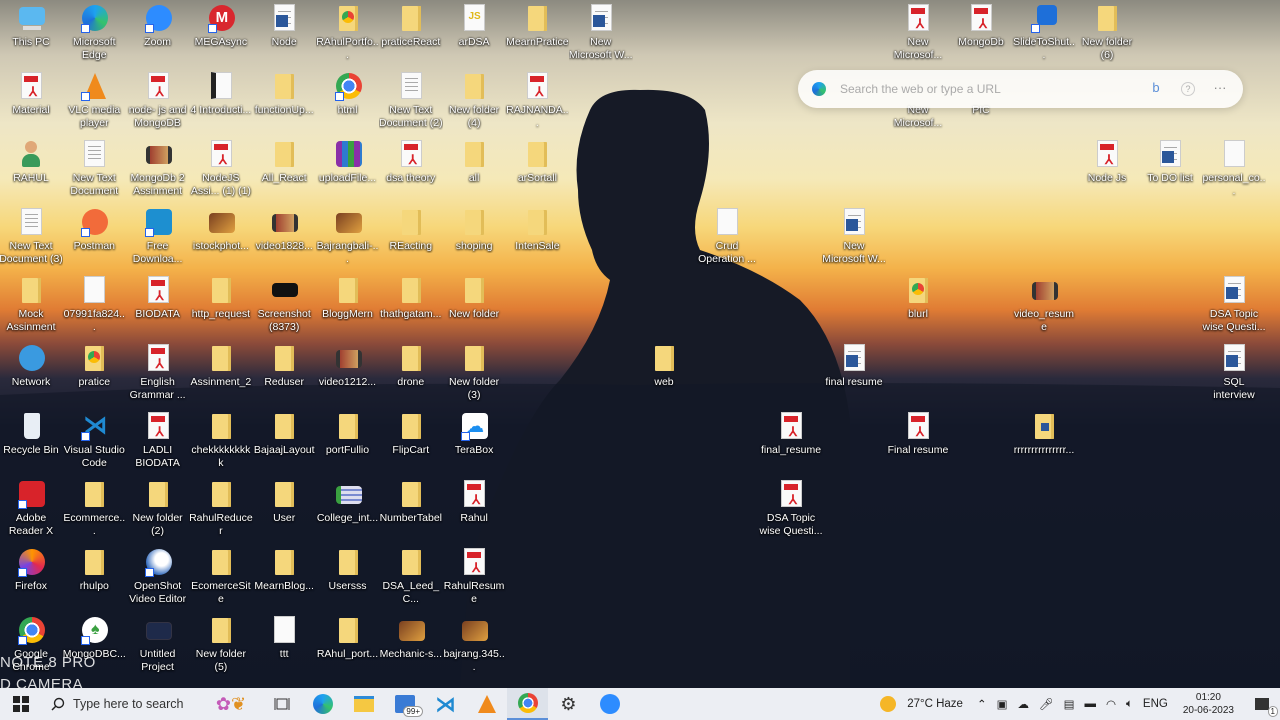  Describe the element at coordinates (474, 26) in the screenshot. I see `desktop-icon: JS arDSA` at that location.